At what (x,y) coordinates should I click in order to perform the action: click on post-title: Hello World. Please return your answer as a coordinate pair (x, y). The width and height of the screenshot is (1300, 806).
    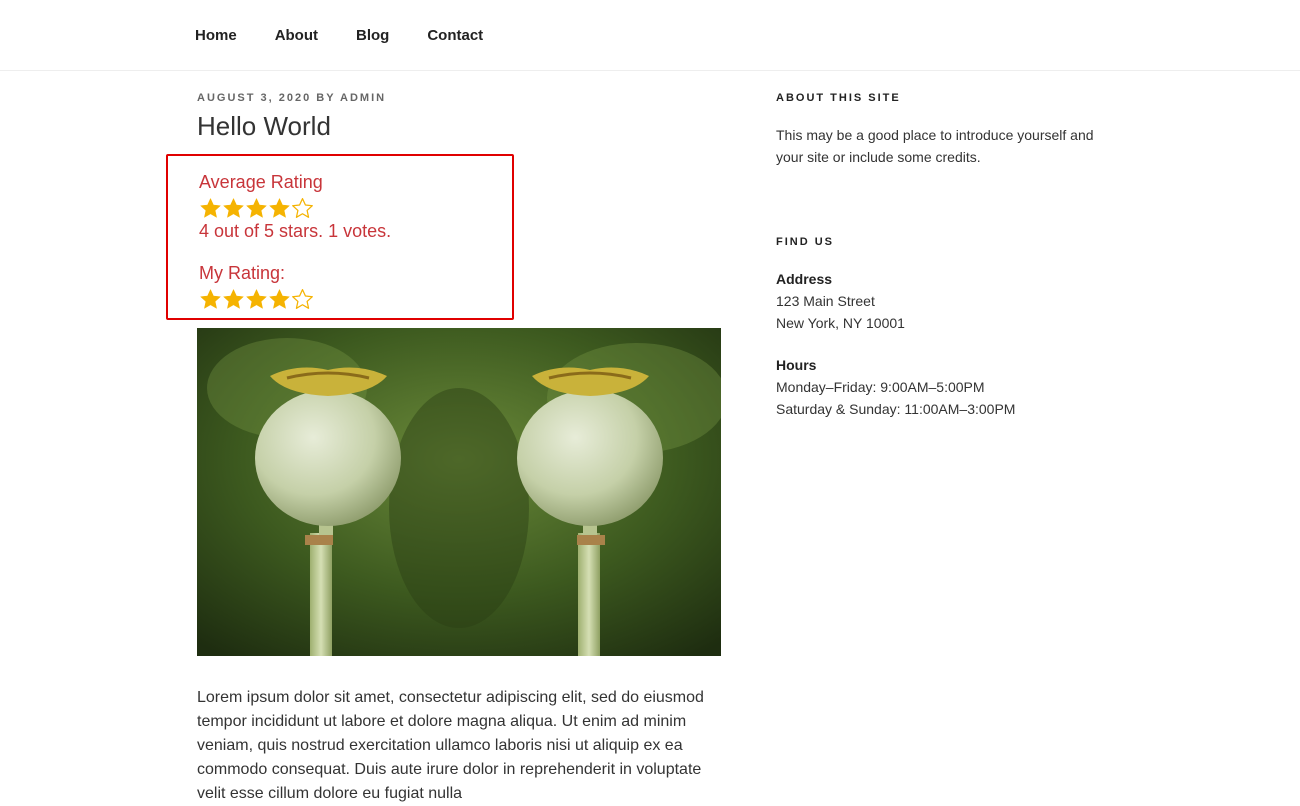
    Looking at the image, I should click on (264, 126).